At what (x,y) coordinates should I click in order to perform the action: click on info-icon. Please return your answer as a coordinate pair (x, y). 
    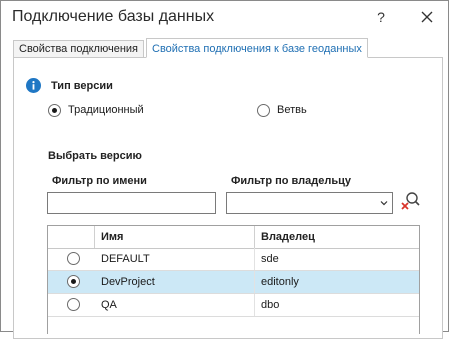
    Looking at the image, I should click on (33, 85).